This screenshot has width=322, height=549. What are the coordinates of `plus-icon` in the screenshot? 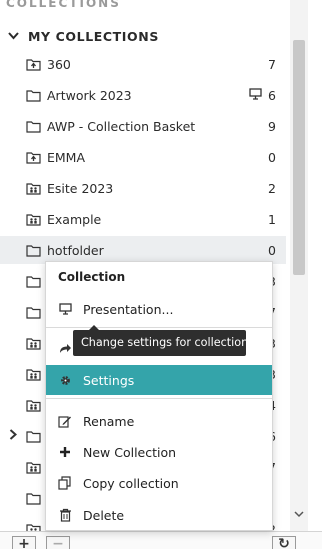 It's located at (65, 452).